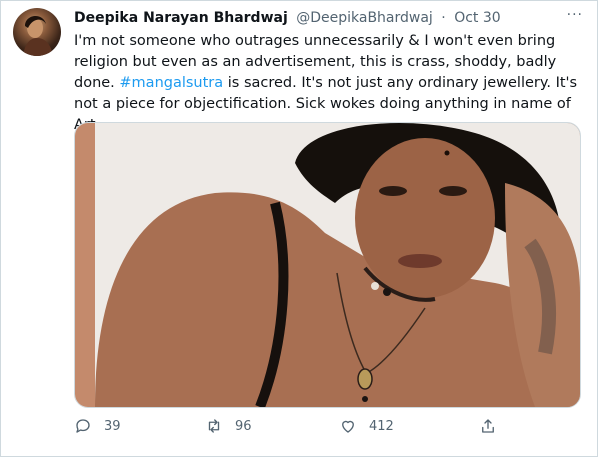 Image resolution: width=598 pixels, height=457 pixels. I want to click on author-name: Deepika Narayan Bhardwaj, so click(181, 18).